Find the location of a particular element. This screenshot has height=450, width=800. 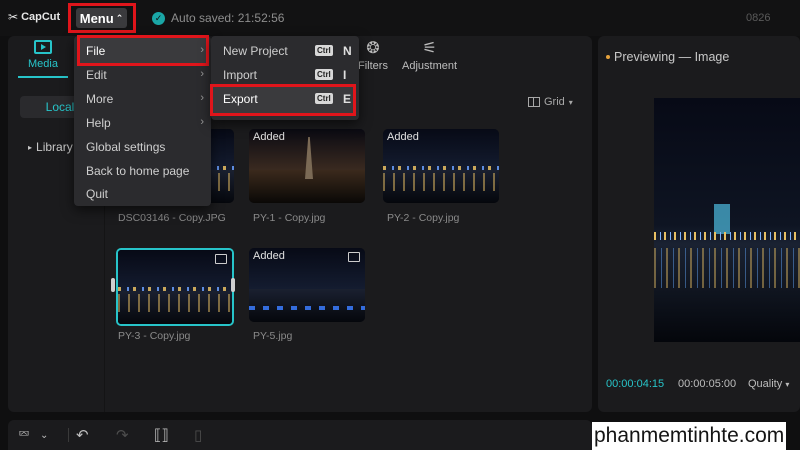

menu-item-label: File is located at coordinates (96, 51).